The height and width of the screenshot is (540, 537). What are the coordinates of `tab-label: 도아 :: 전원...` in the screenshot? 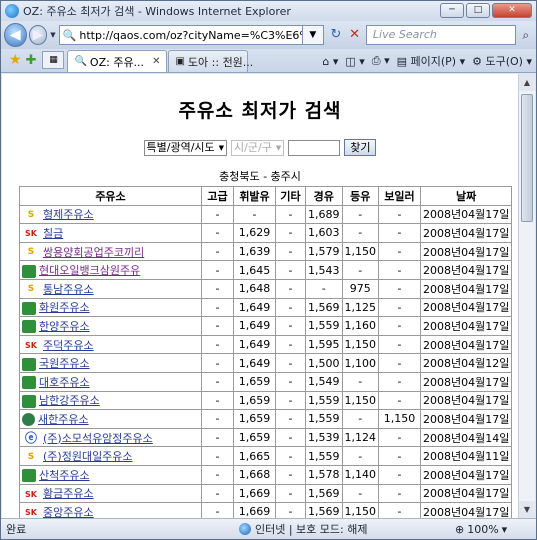 It's located at (220, 62).